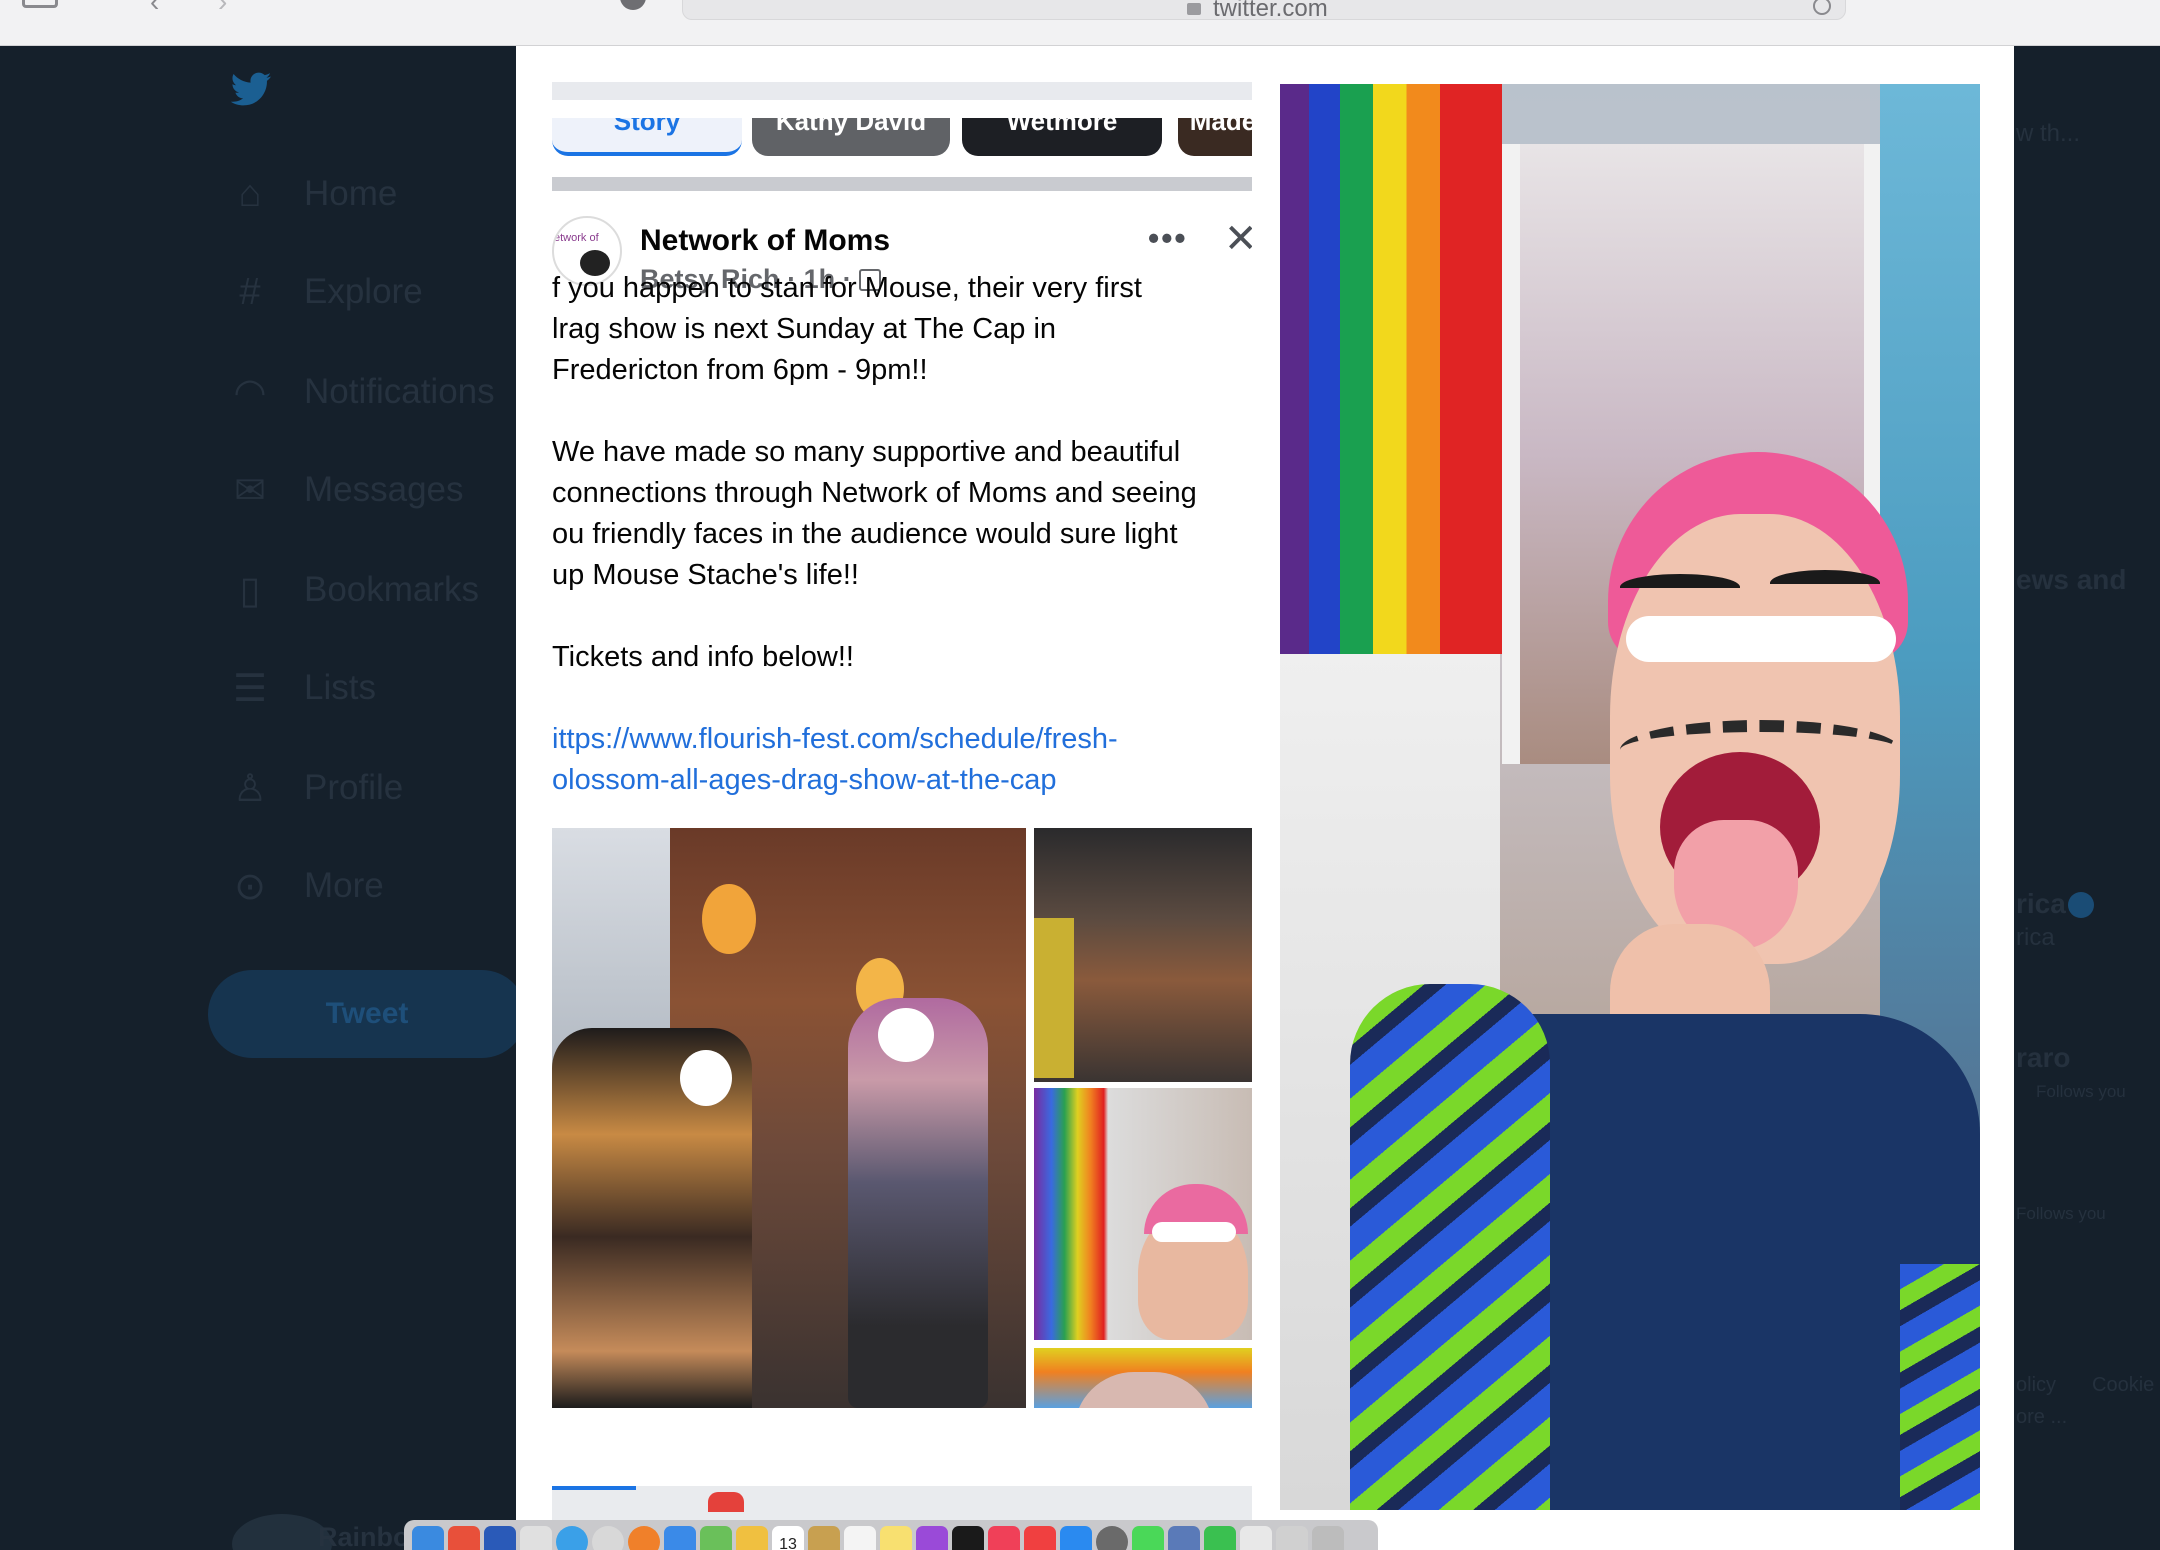 The width and height of the screenshot is (2160, 1550). I want to click on news-icon, so click(1040, 1538).